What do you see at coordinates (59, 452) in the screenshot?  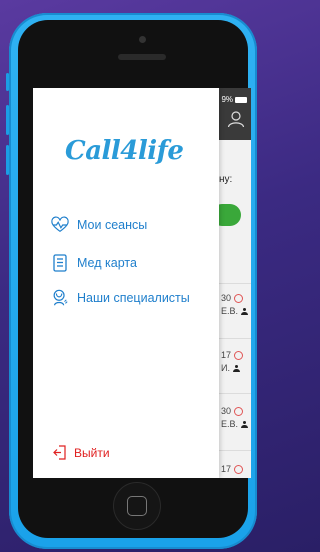 I see `logout-icon` at bounding box center [59, 452].